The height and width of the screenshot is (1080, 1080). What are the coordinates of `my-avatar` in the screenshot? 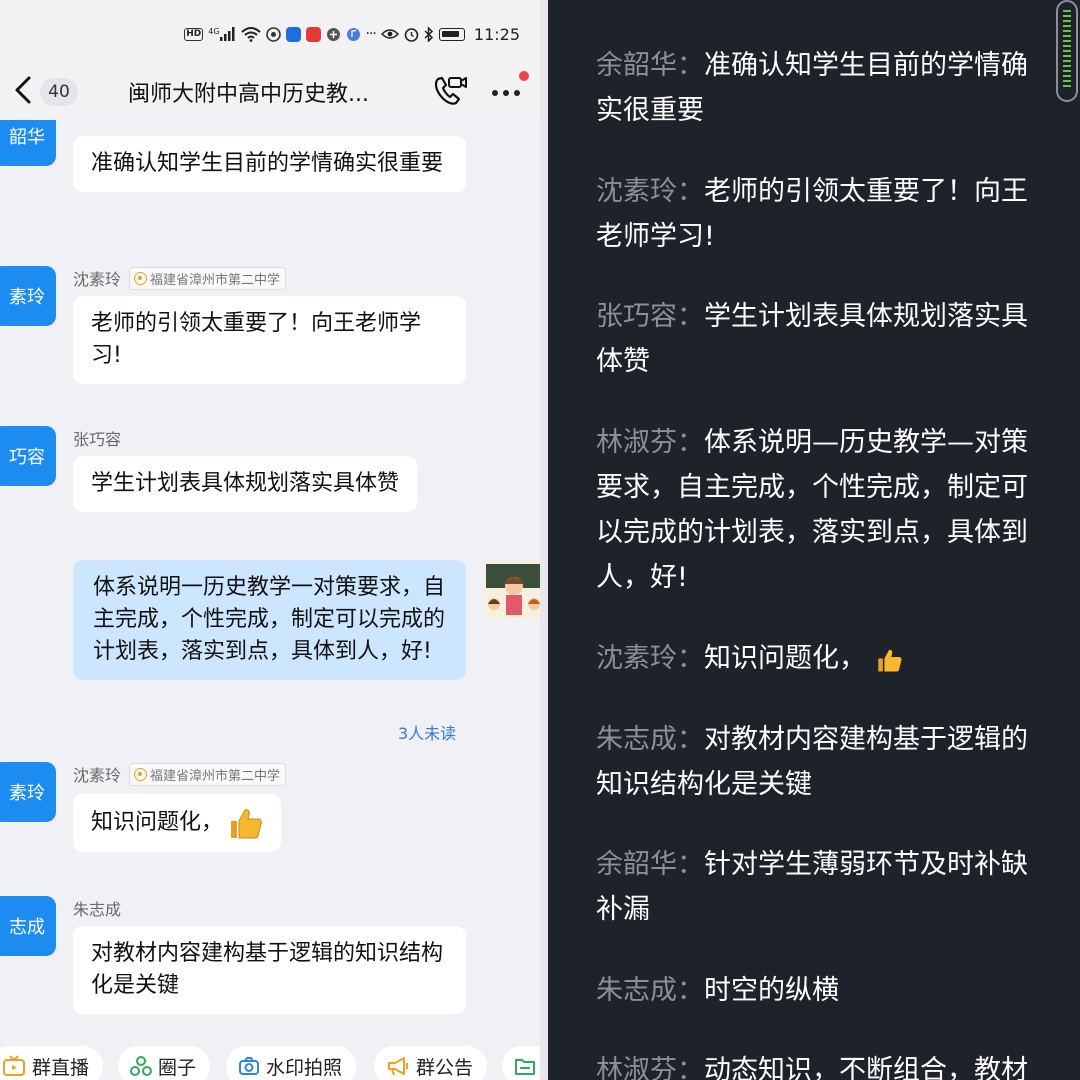 It's located at (512, 590).